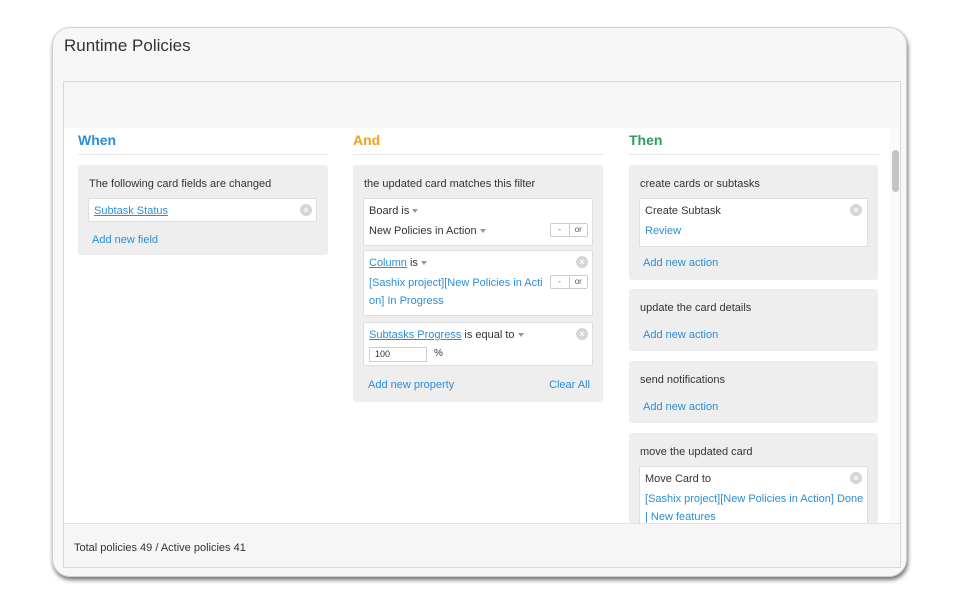 The height and width of the screenshot is (600, 960). Describe the element at coordinates (131, 211) in the screenshot. I see `field-name: Subtask Status` at that location.